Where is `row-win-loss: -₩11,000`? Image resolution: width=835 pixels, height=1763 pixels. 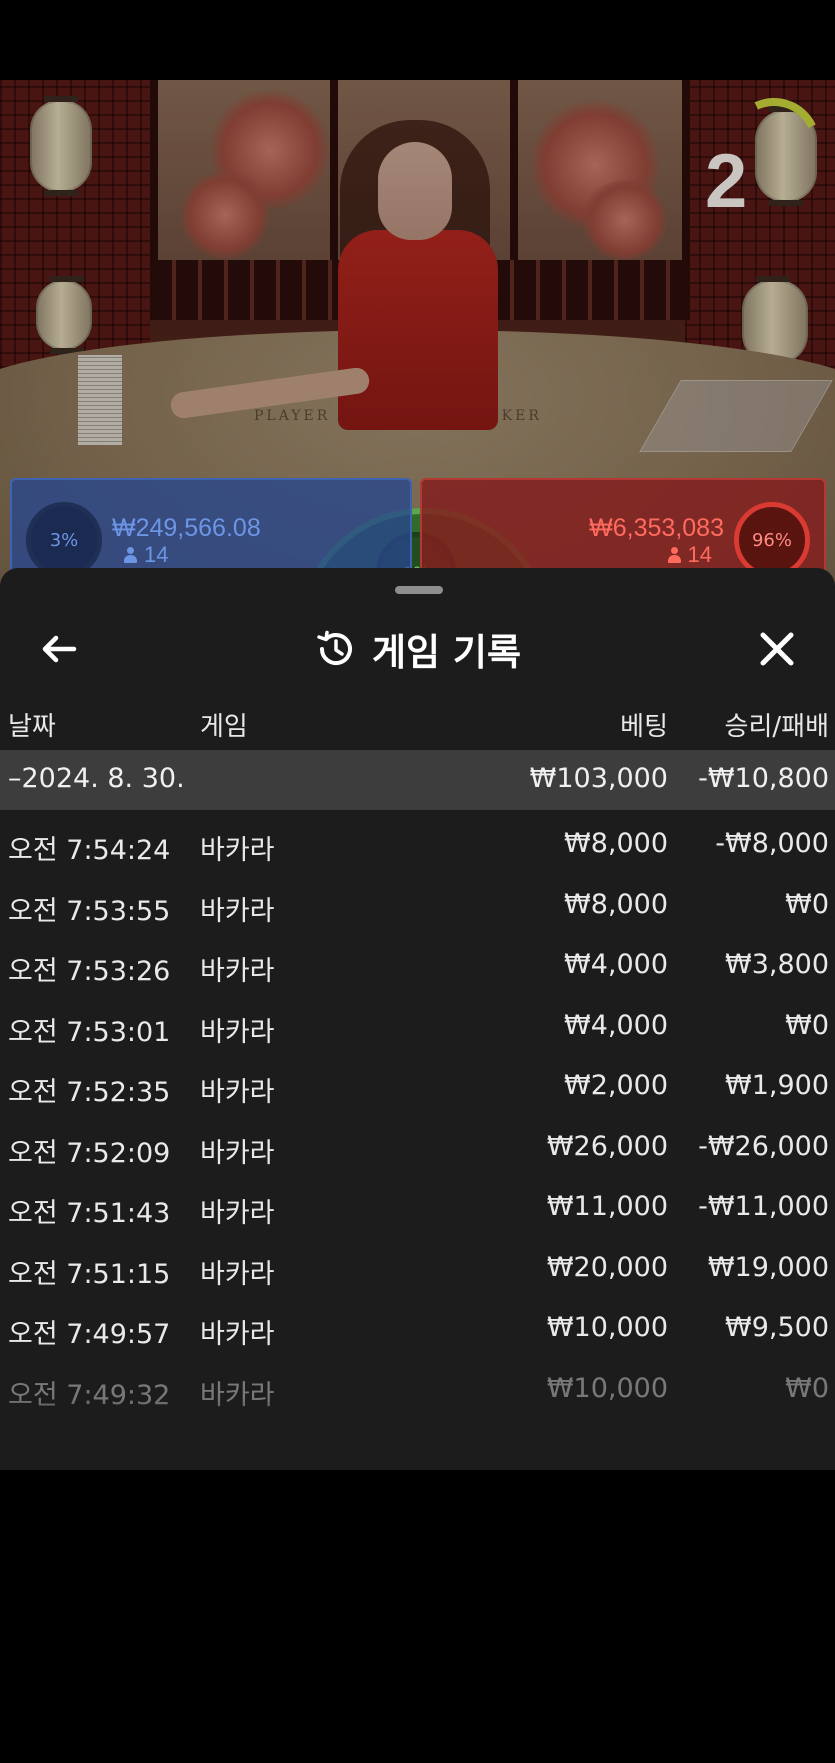 row-win-loss: -₩11,000 is located at coordinates (763, 1206).